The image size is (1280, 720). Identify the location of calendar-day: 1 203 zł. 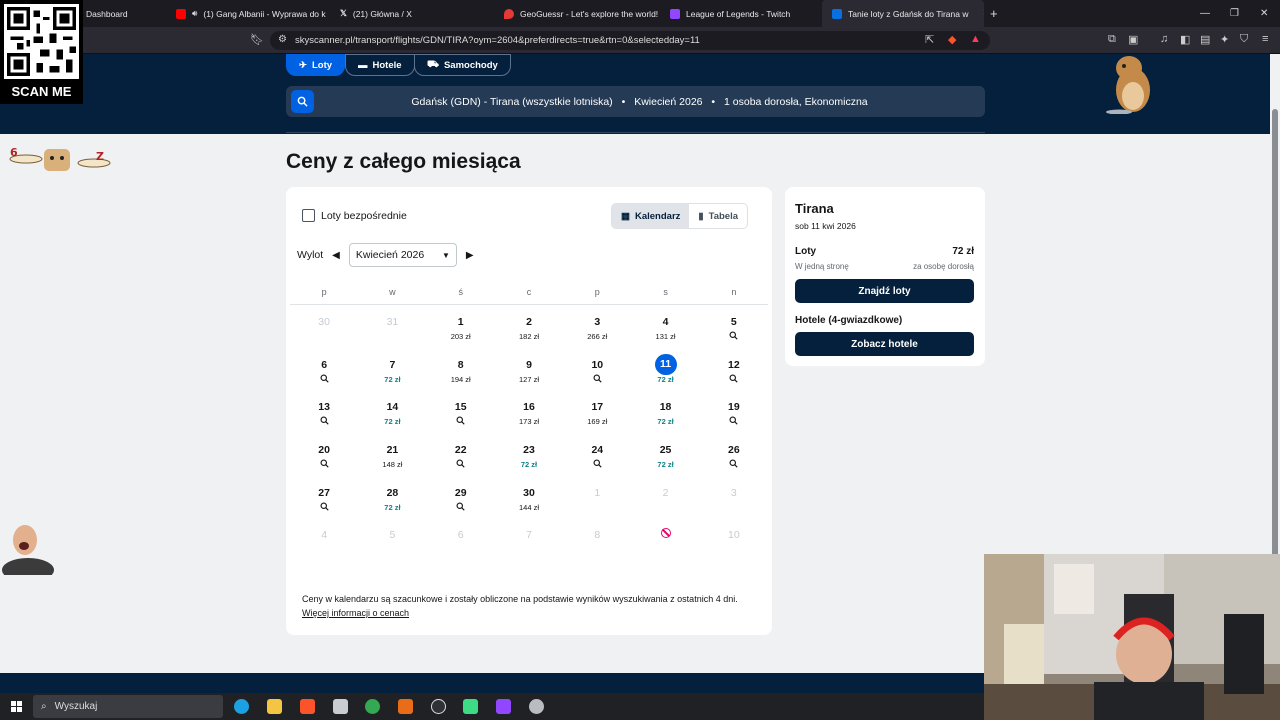
(461, 336).